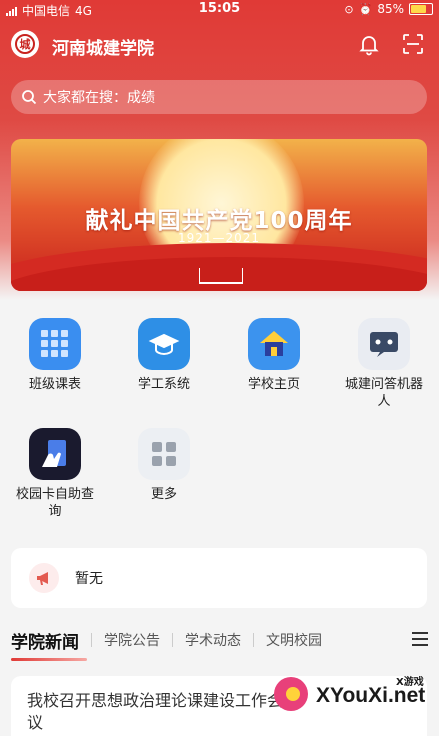  I want to click on shortcut-campus-card: 校园卡自助查询, so click(55, 474).